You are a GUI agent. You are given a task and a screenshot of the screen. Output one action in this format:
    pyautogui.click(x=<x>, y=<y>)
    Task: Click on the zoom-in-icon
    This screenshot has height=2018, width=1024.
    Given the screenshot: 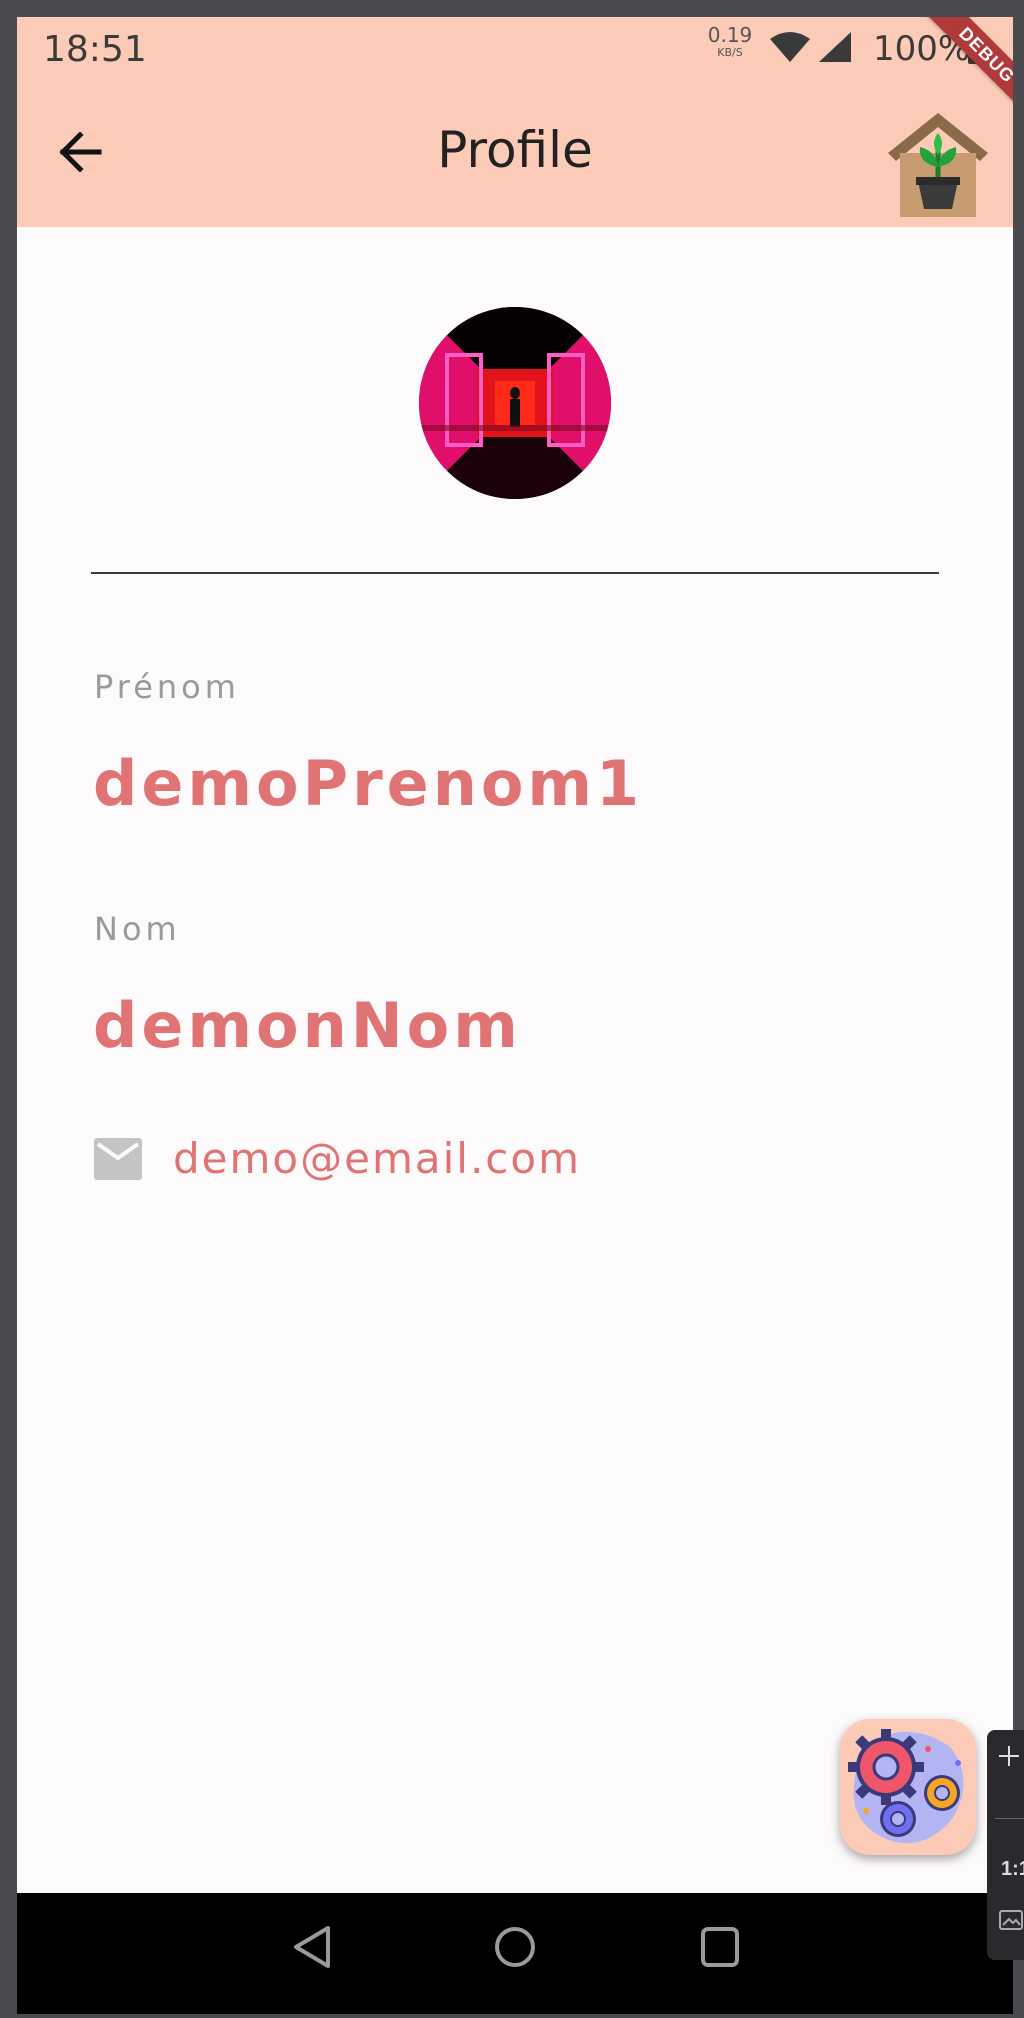 What is the action you would take?
    pyautogui.click(x=1009, y=1758)
    